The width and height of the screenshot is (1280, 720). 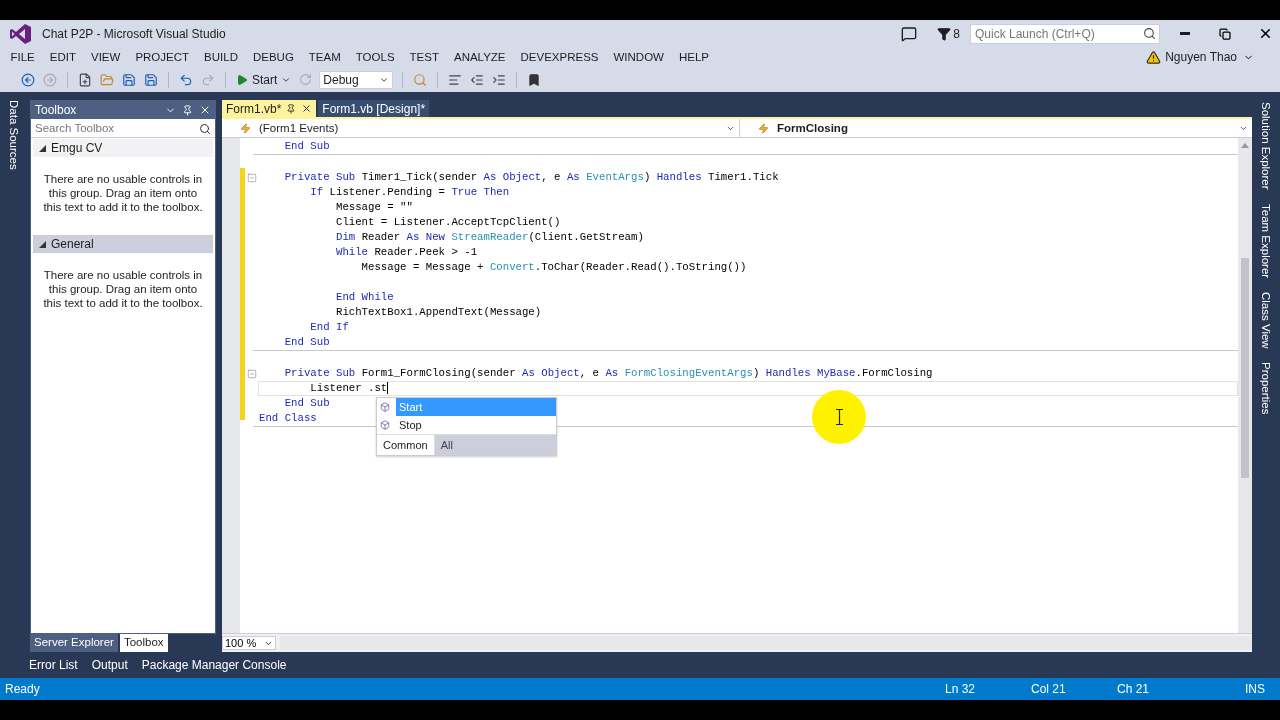 I want to click on code-line: Message = "", so click(x=373, y=207).